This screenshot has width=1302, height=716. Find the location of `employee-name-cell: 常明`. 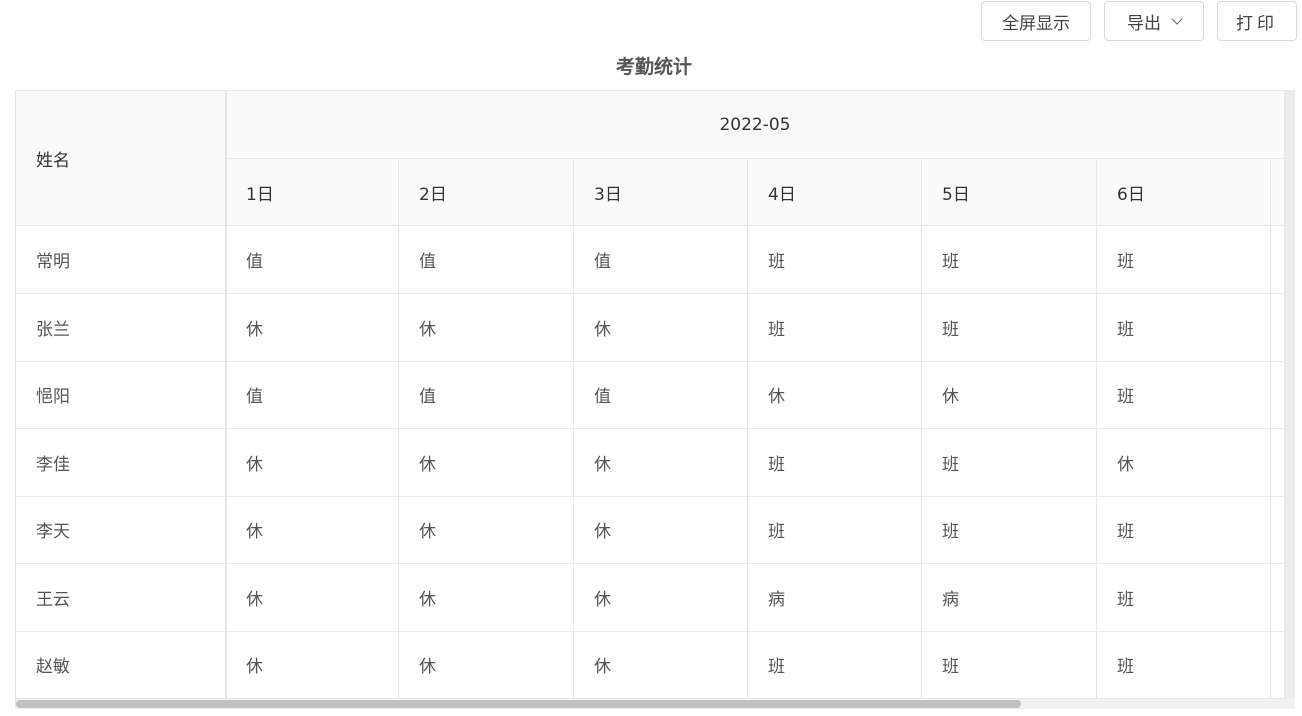

employee-name-cell: 常明 is located at coordinates (121, 260).